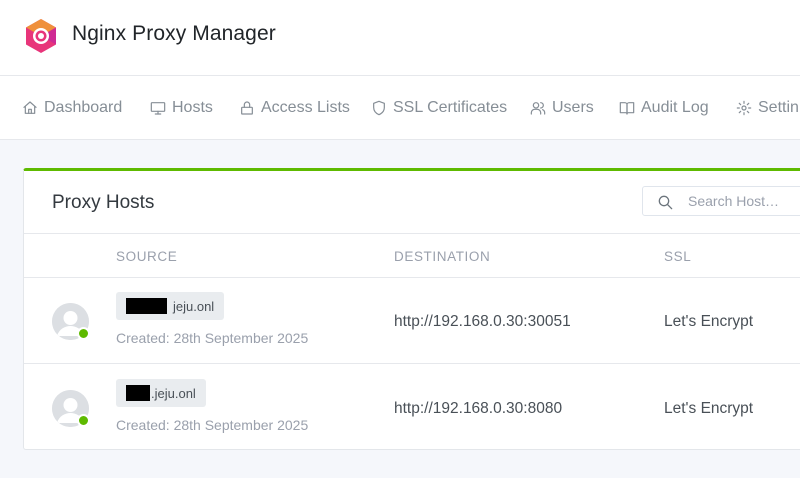 The image size is (800, 478). What do you see at coordinates (482, 321) in the screenshot?
I see `destination-url: http://192.168.0.30:30051` at bounding box center [482, 321].